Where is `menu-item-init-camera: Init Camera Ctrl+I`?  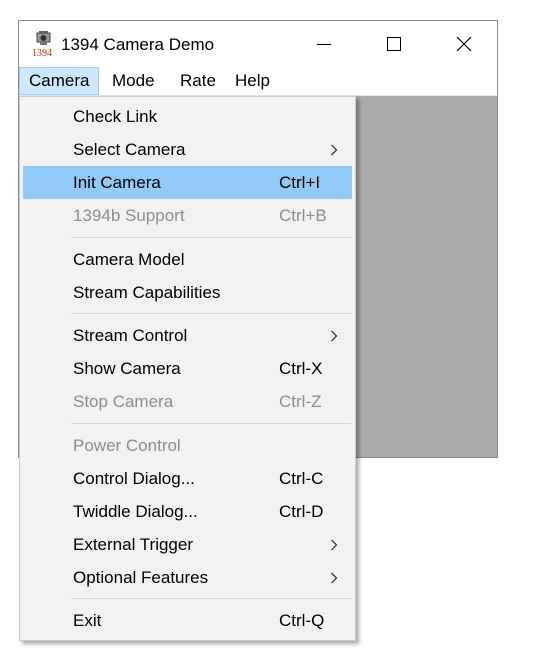 menu-item-init-camera: Init Camera Ctrl+I is located at coordinates (187, 182).